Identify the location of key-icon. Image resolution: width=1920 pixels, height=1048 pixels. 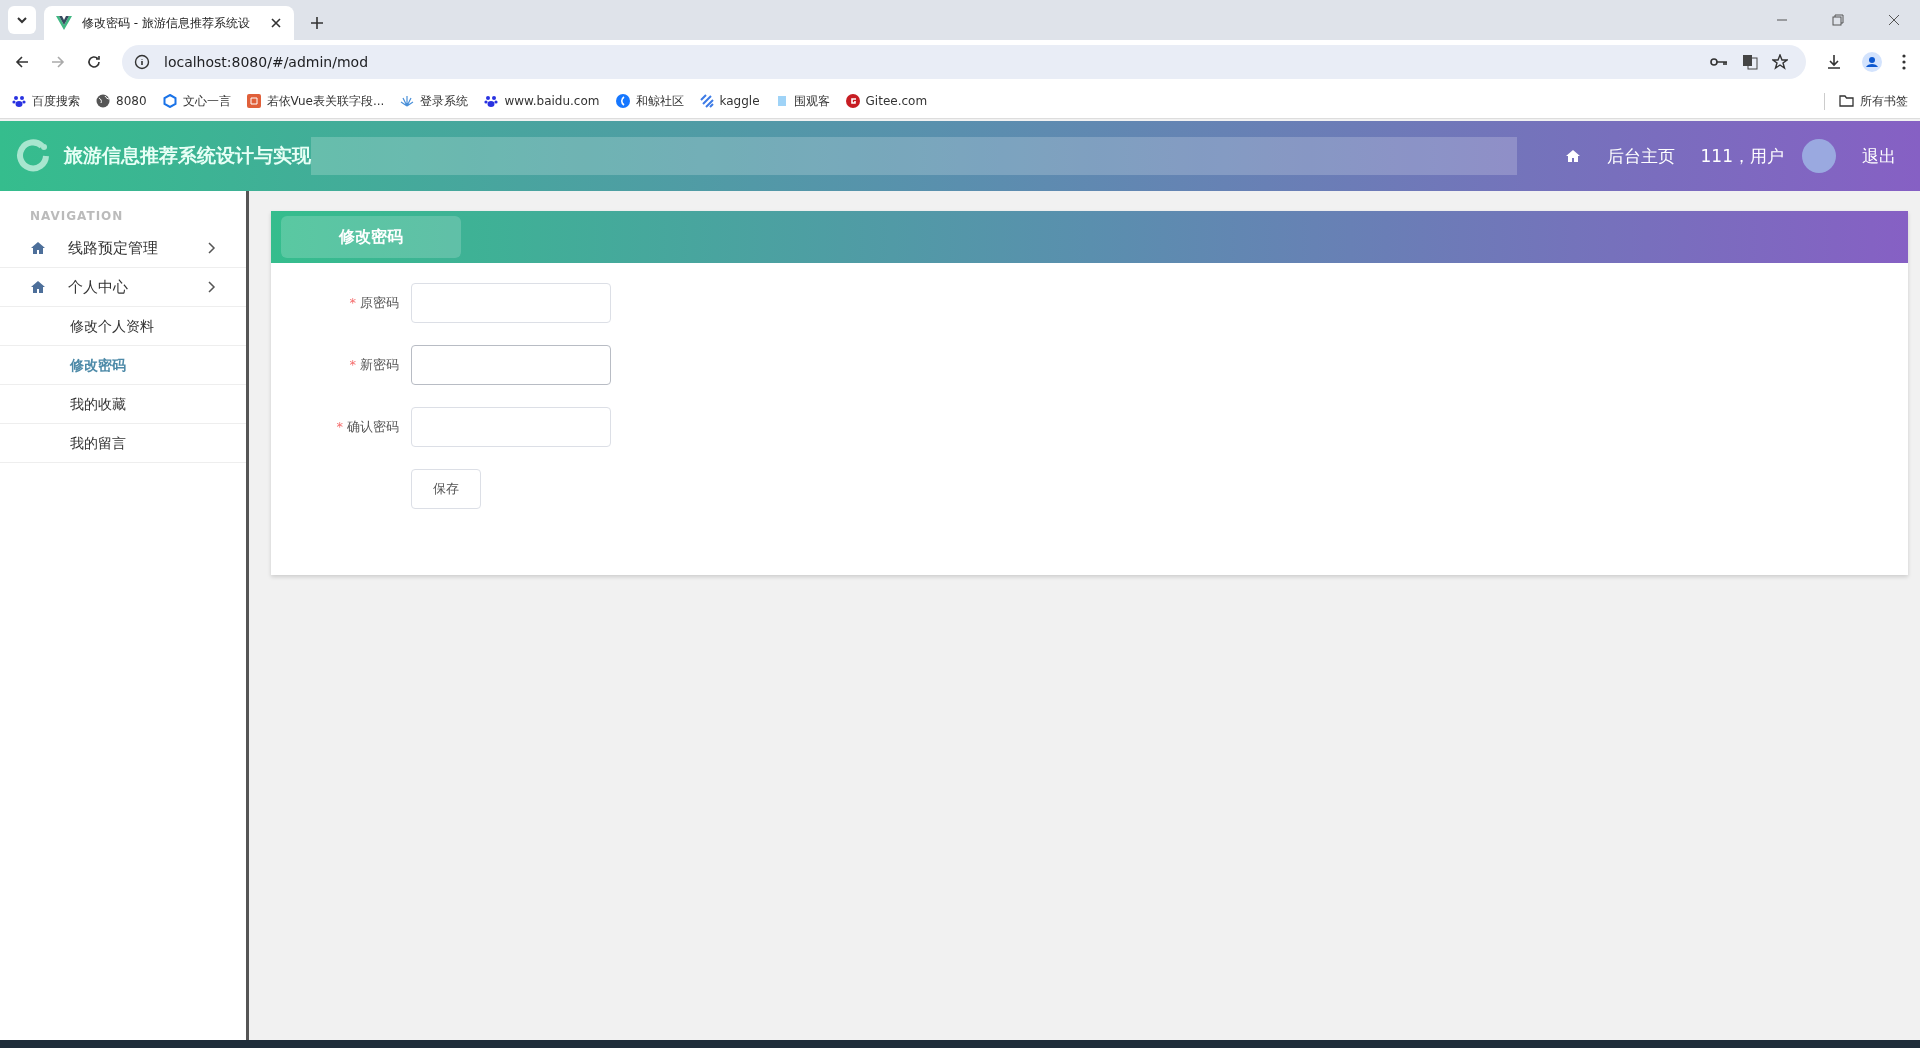
(1719, 62).